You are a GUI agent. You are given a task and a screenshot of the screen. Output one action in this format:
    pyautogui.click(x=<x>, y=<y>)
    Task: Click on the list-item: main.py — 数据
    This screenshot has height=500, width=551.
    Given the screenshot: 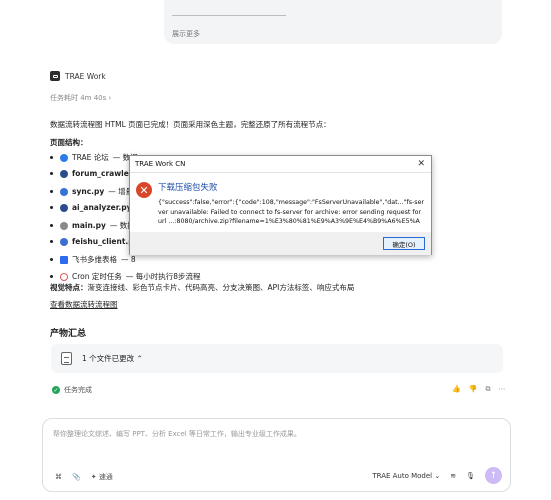 What is the action you would take?
    pyautogui.click(x=92, y=225)
    